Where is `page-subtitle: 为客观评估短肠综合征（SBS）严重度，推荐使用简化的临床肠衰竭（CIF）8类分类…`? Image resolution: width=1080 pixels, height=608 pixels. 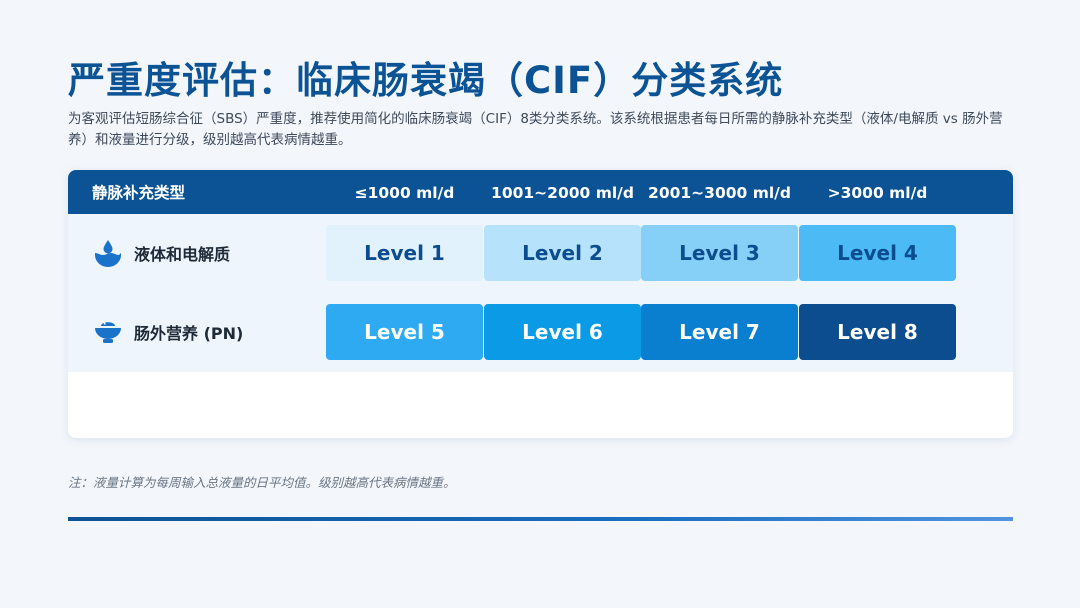
page-subtitle: 为客观评估短肠综合征（SBS）严重度，推荐使用简化的临床肠衰竭（CIF）8类分类… is located at coordinates (535, 129).